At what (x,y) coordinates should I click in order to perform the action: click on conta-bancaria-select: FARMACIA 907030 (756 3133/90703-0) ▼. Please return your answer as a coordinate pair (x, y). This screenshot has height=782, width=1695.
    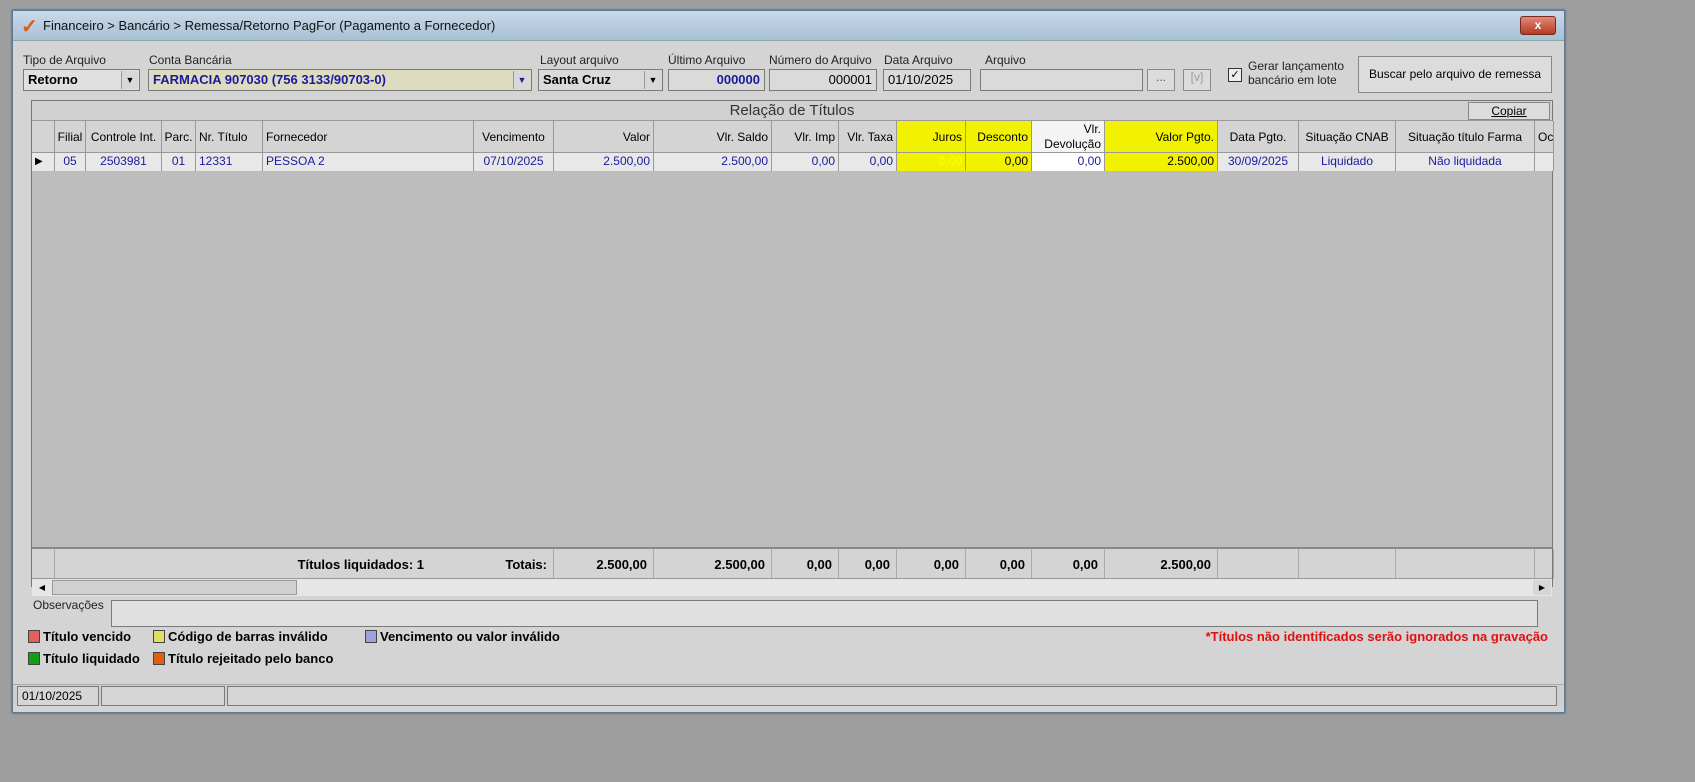
    Looking at the image, I should click on (340, 80).